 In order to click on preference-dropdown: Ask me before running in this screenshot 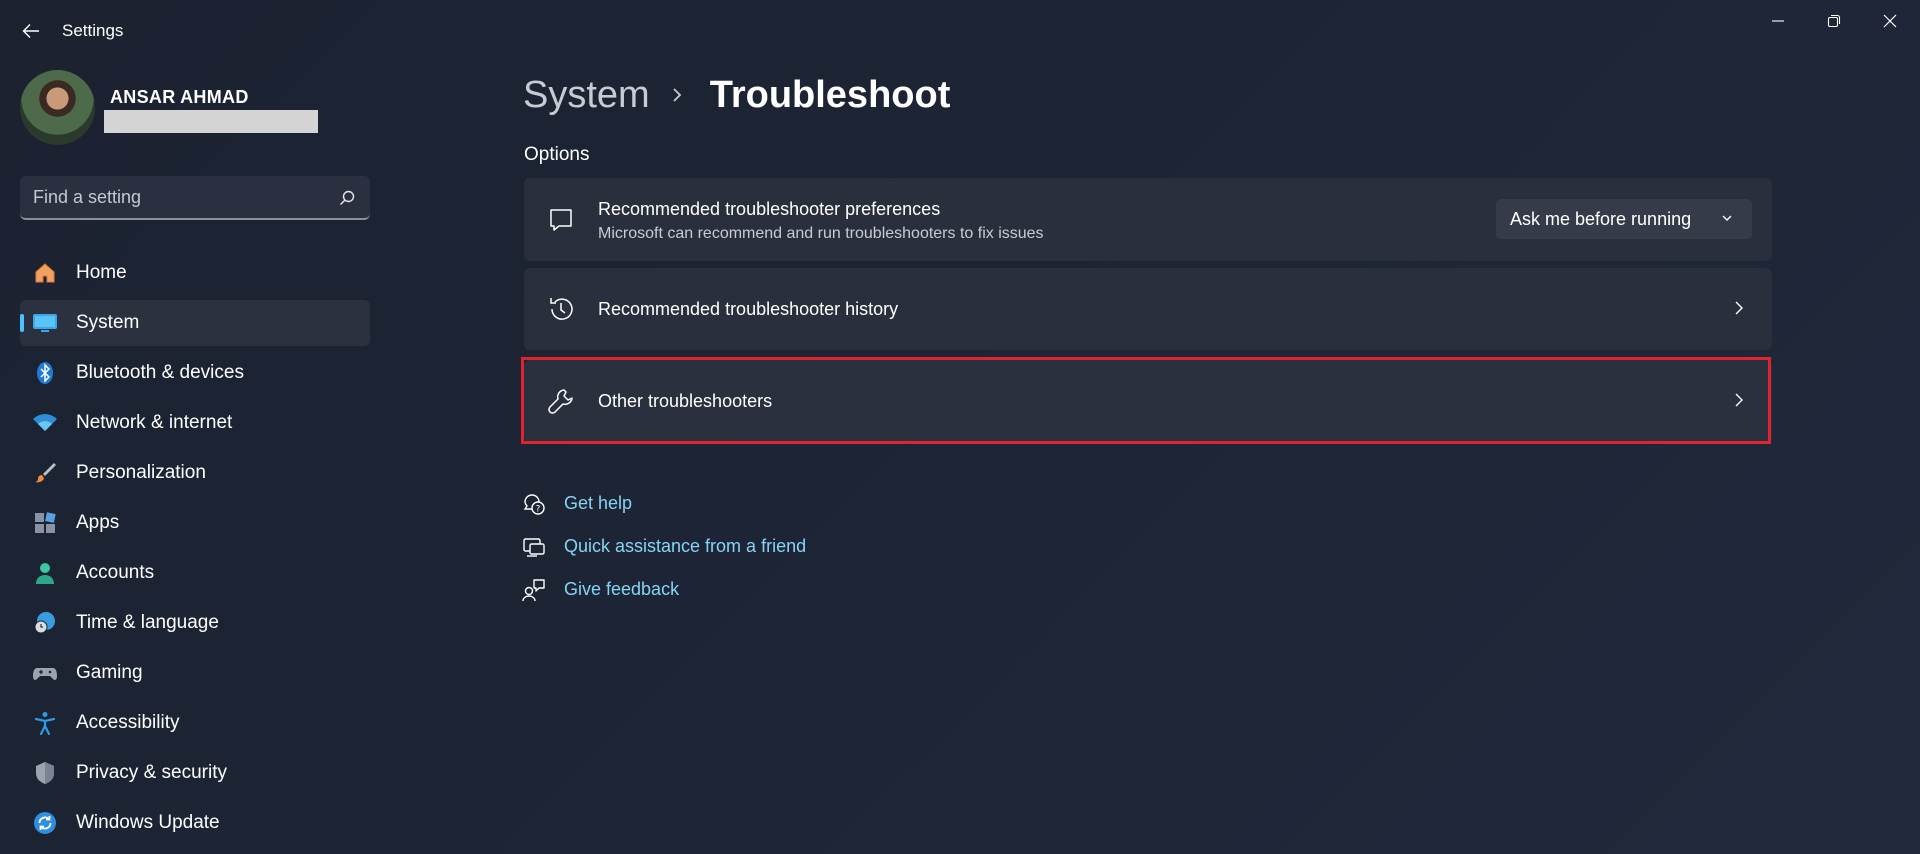, I will do `click(1624, 219)`.